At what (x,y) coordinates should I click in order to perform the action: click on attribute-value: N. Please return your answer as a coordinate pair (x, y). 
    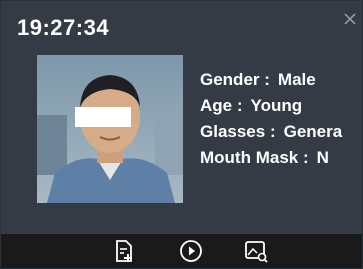
    Looking at the image, I should click on (322, 157).